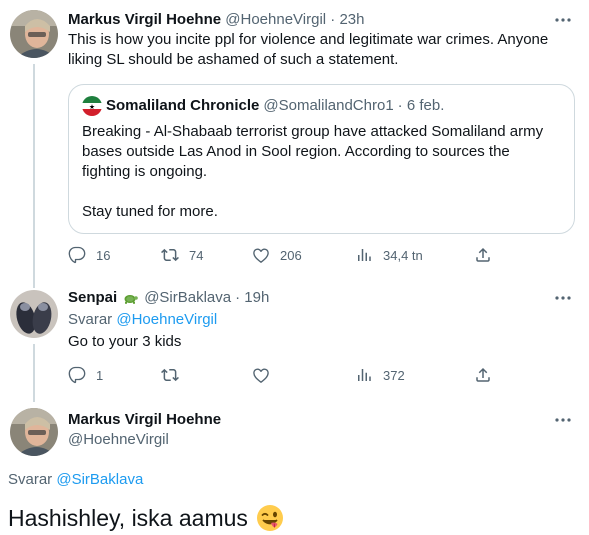  What do you see at coordinates (270, 518) in the screenshot?
I see `winking-face-with-tongue-emoji` at bounding box center [270, 518].